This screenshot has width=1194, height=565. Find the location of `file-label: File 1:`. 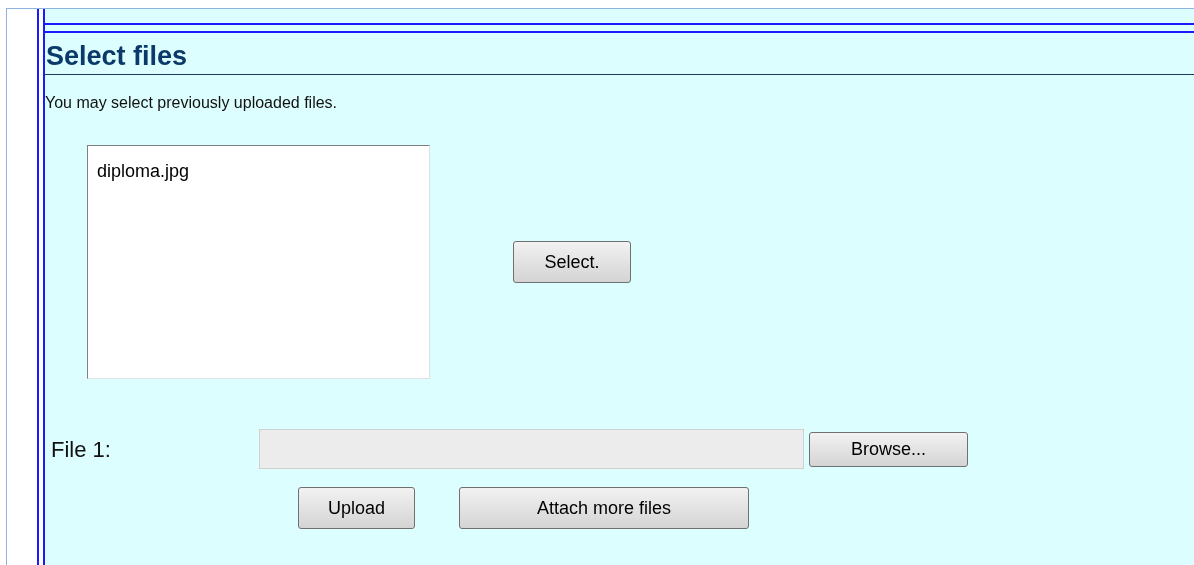

file-label: File 1: is located at coordinates (81, 449).